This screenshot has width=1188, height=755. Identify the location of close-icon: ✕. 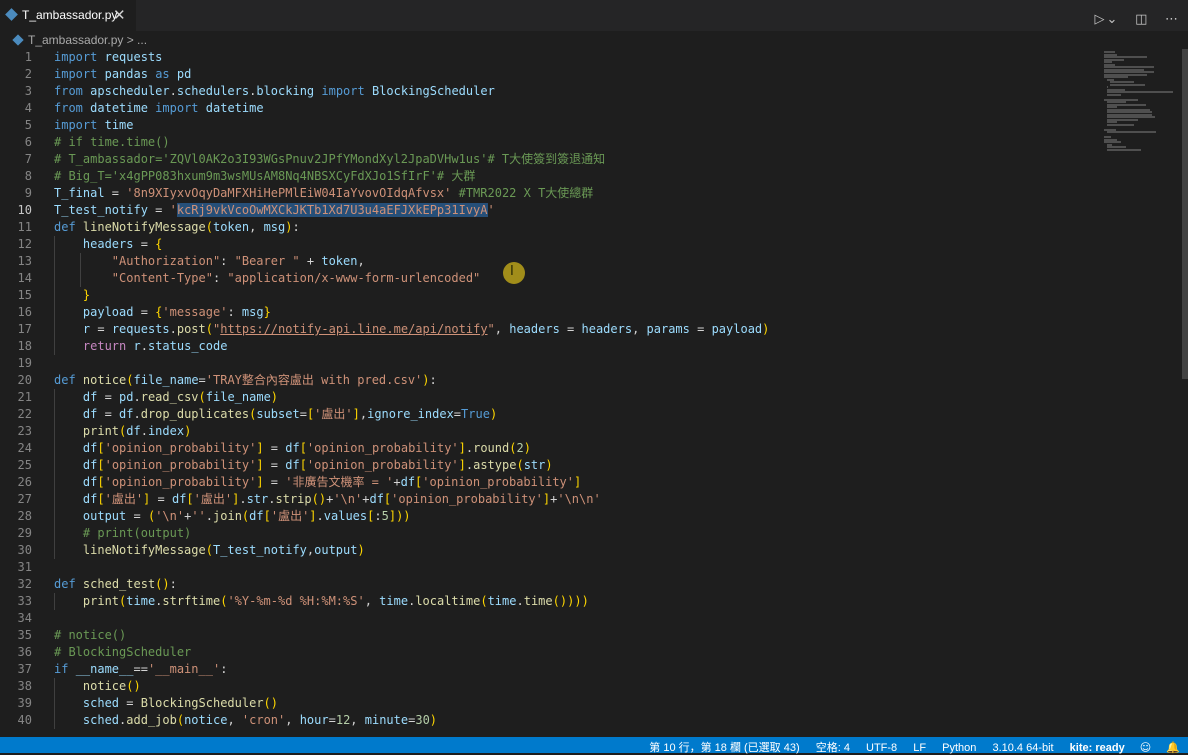
(119, 15).